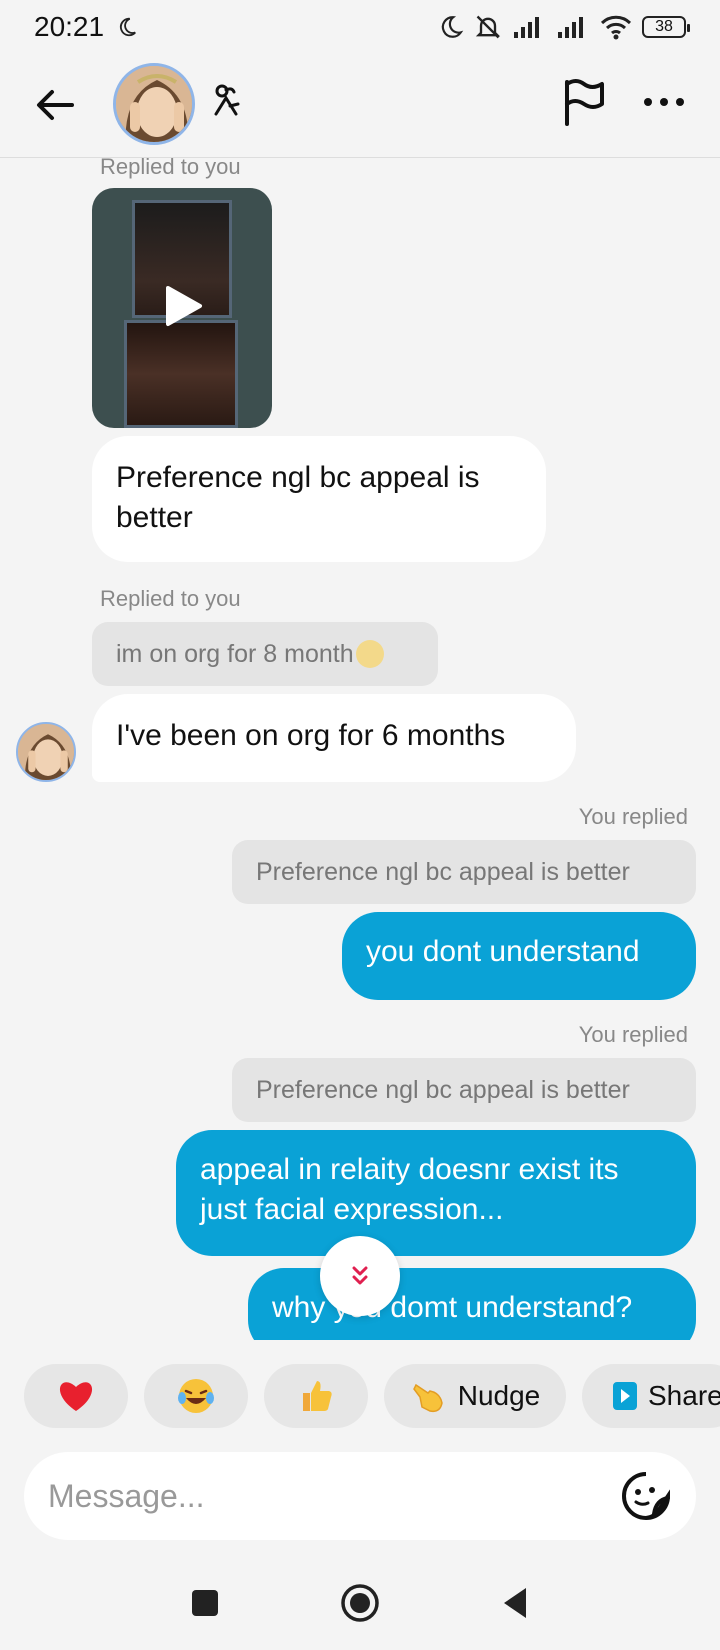 This screenshot has height=1650, width=720. Describe the element at coordinates (519, 956) in the screenshot. I see `outgoing-message: you dont understand` at that location.